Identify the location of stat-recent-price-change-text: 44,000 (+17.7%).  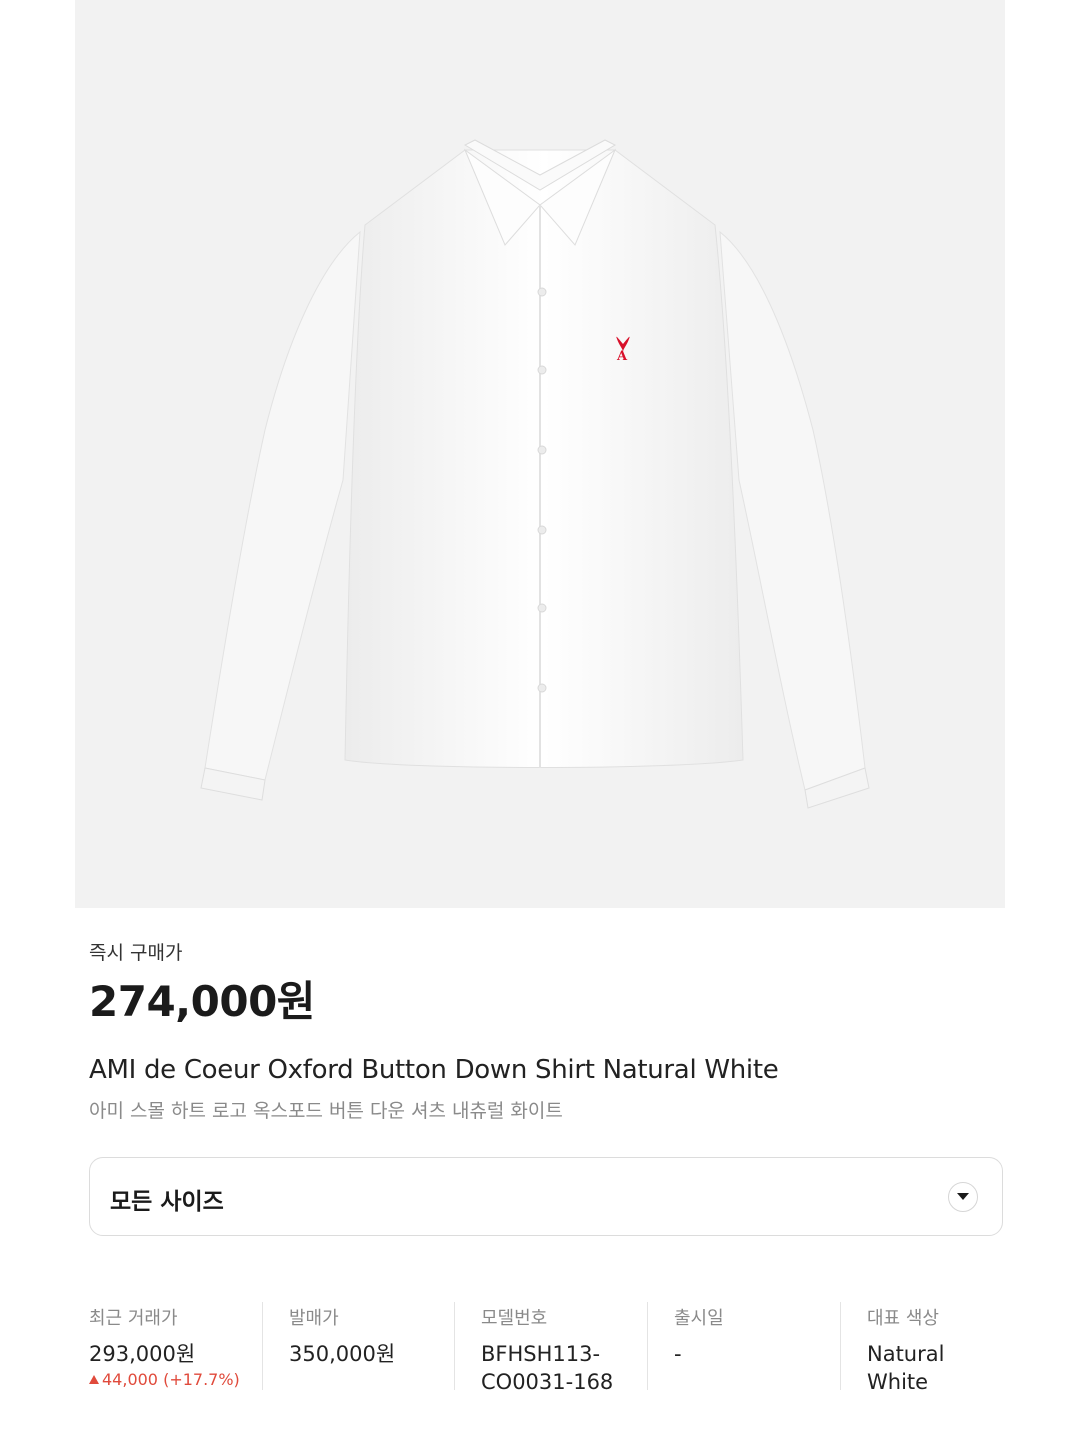
(171, 1379).